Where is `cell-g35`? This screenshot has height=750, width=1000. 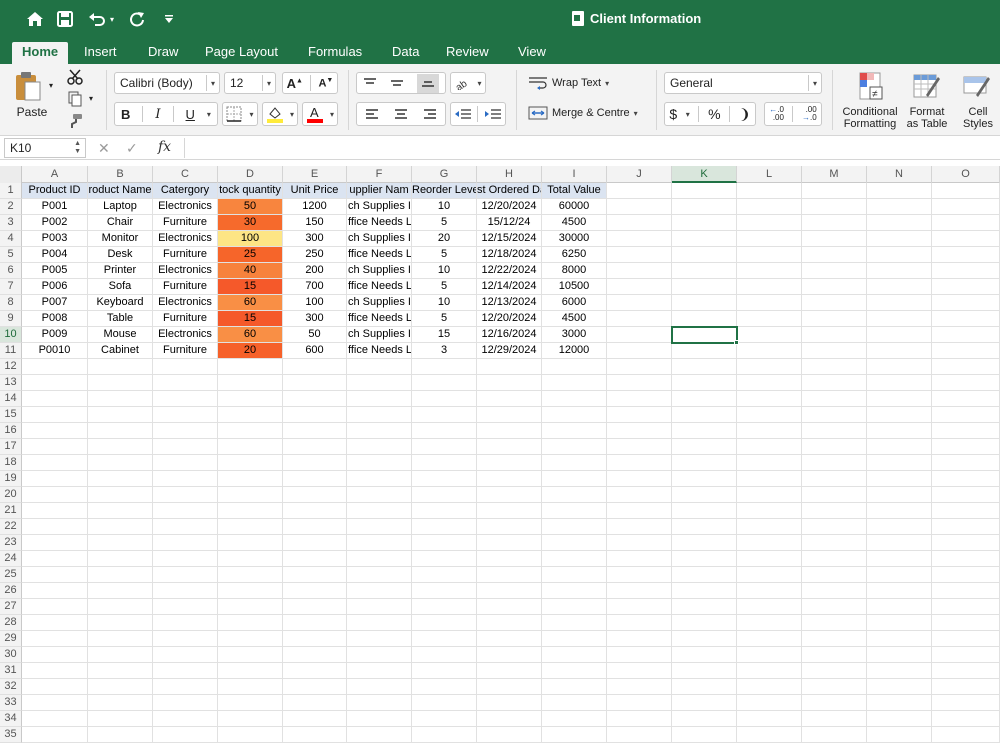 cell-g35 is located at coordinates (444, 735).